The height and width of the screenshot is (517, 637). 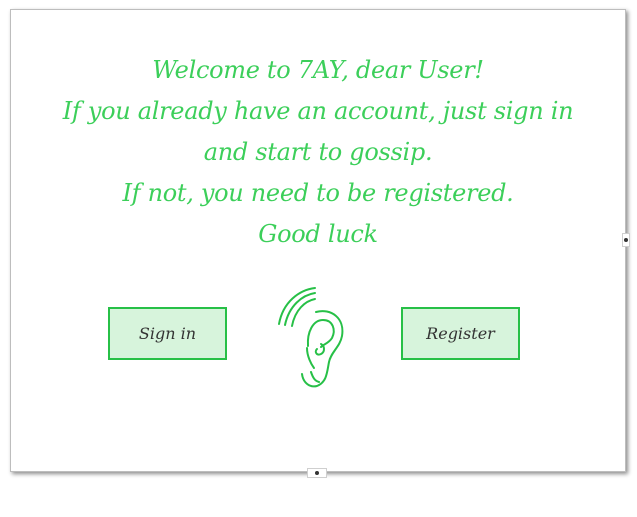 What do you see at coordinates (167, 333) in the screenshot?
I see `sign-in-button: Sign in` at bounding box center [167, 333].